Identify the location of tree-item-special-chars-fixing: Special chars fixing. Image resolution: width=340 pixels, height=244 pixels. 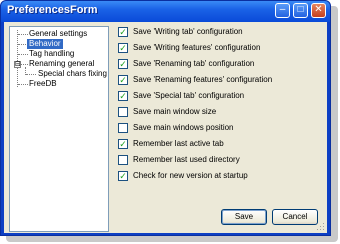
(72, 74).